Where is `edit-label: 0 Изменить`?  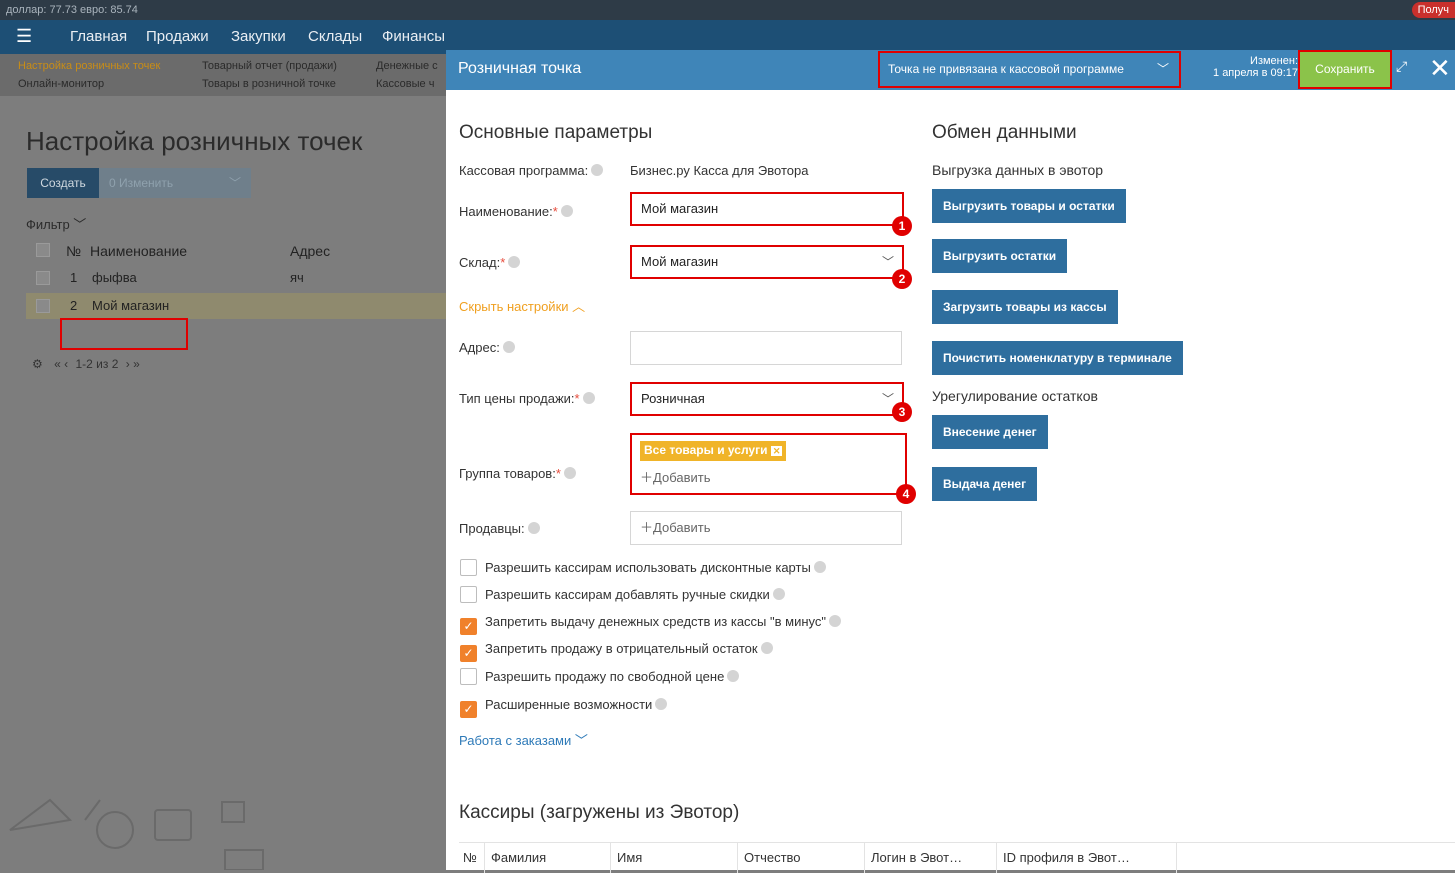 edit-label: 0 Изменить is located at coordinates (141, 183).